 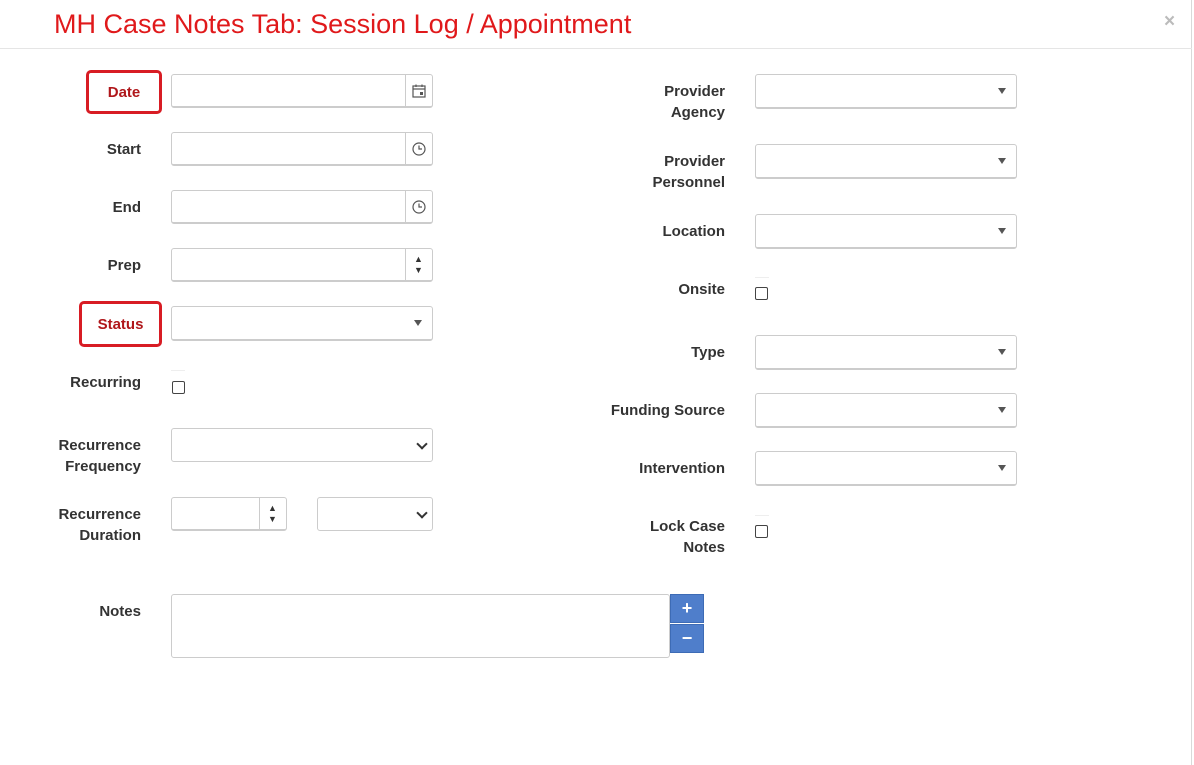 What do you see at coordinates (120, 611) in the screenshot?
I see `notes-label: Notes` at bounding box center [120, 611].